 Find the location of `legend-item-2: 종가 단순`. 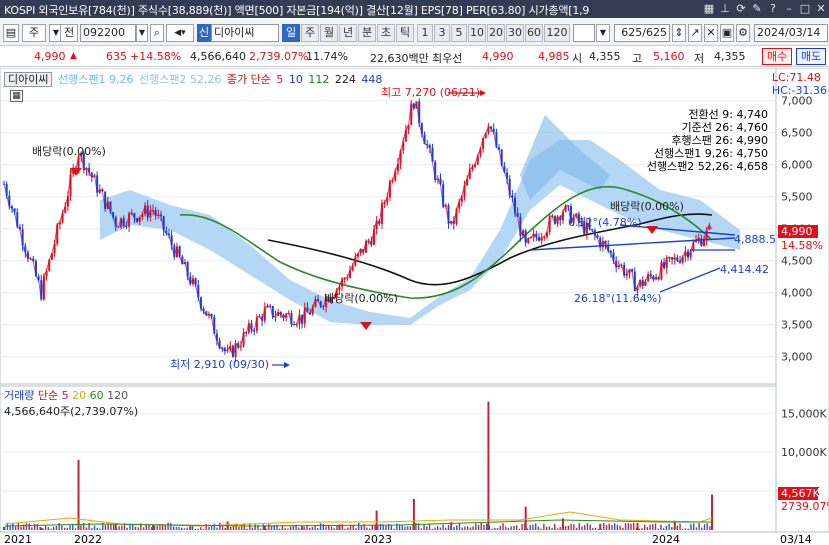

legend-item-2: 종가 단순 is located at coordinates (249, 79).